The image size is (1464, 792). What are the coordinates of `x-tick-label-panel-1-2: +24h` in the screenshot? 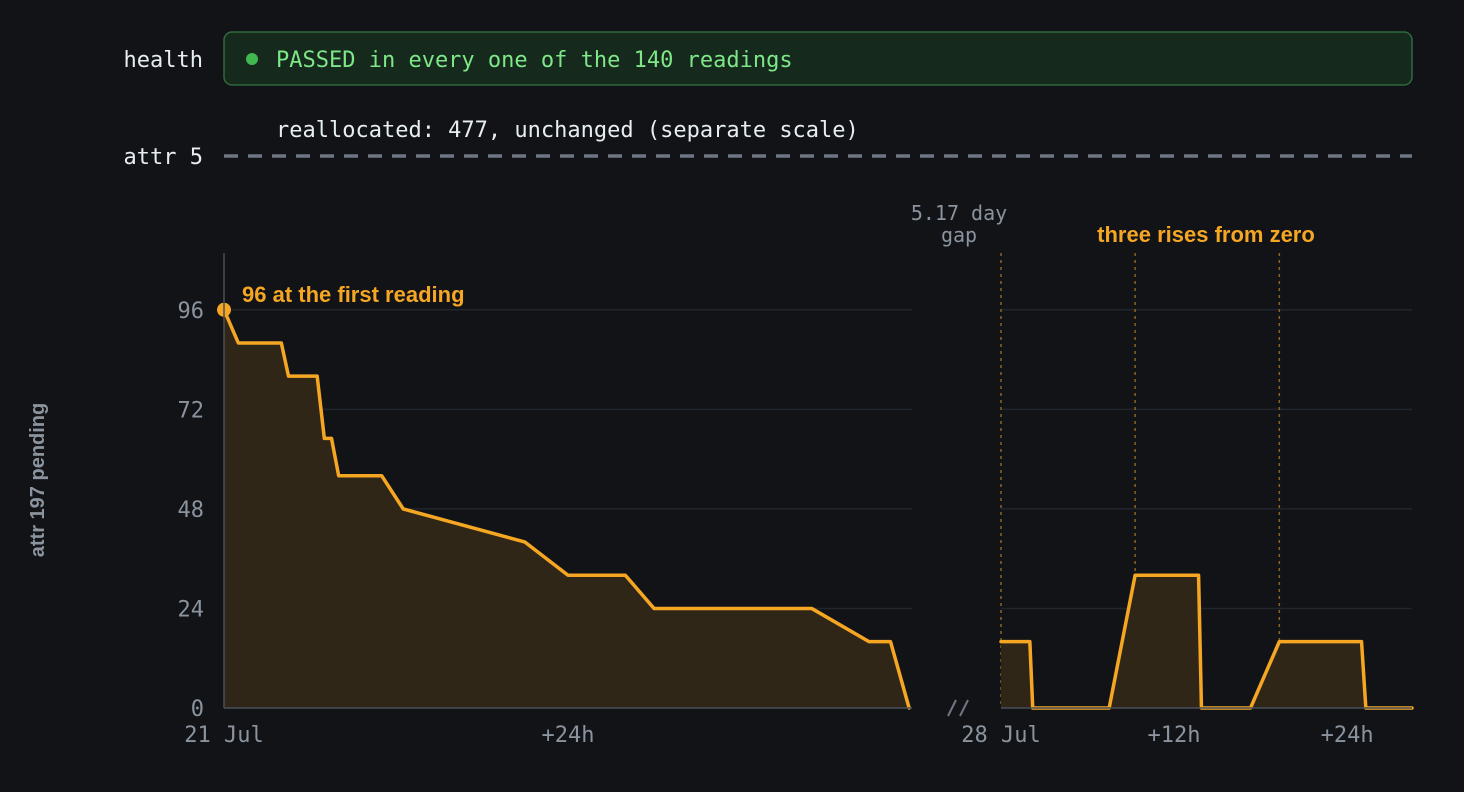 It's located at (568, 735).